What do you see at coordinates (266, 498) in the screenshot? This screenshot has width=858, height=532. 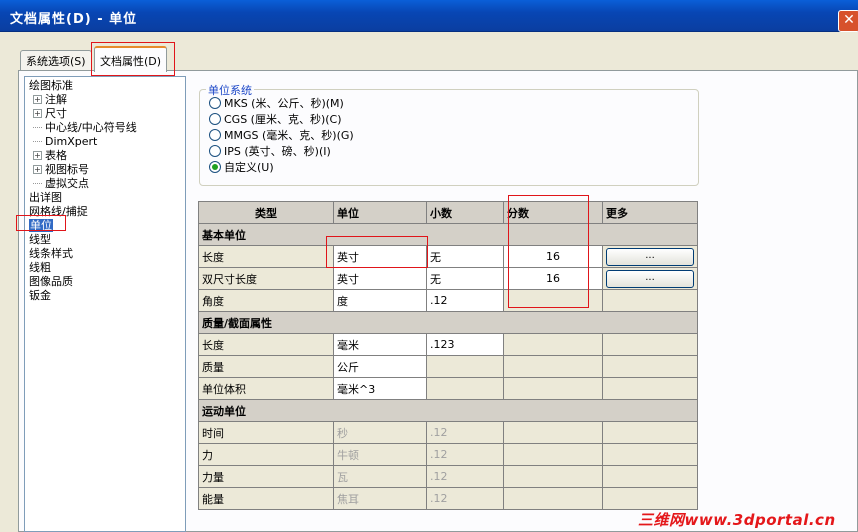 I see `type-cell: 能量` at bounding box center [266, 498].